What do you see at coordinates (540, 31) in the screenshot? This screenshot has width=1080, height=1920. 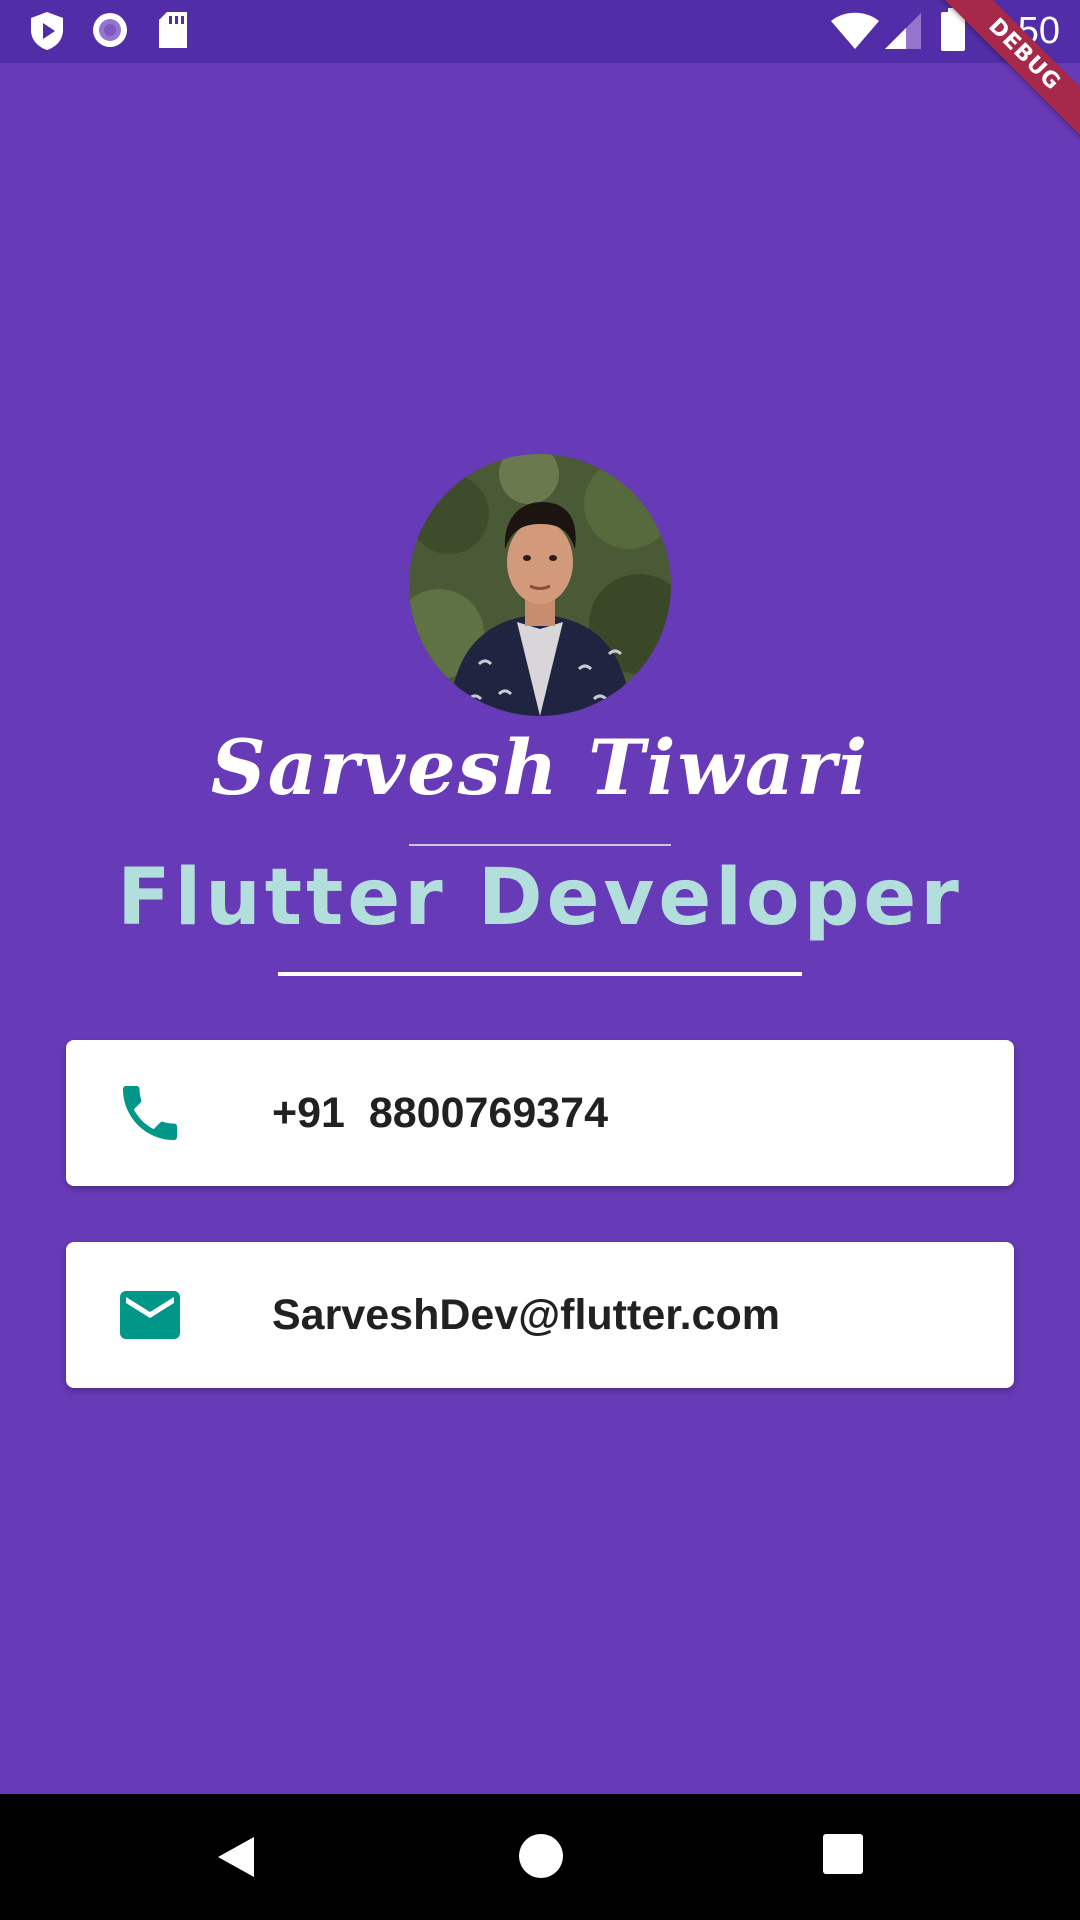 I see `status-bar: 2:50` at bounding box center [540, 31].